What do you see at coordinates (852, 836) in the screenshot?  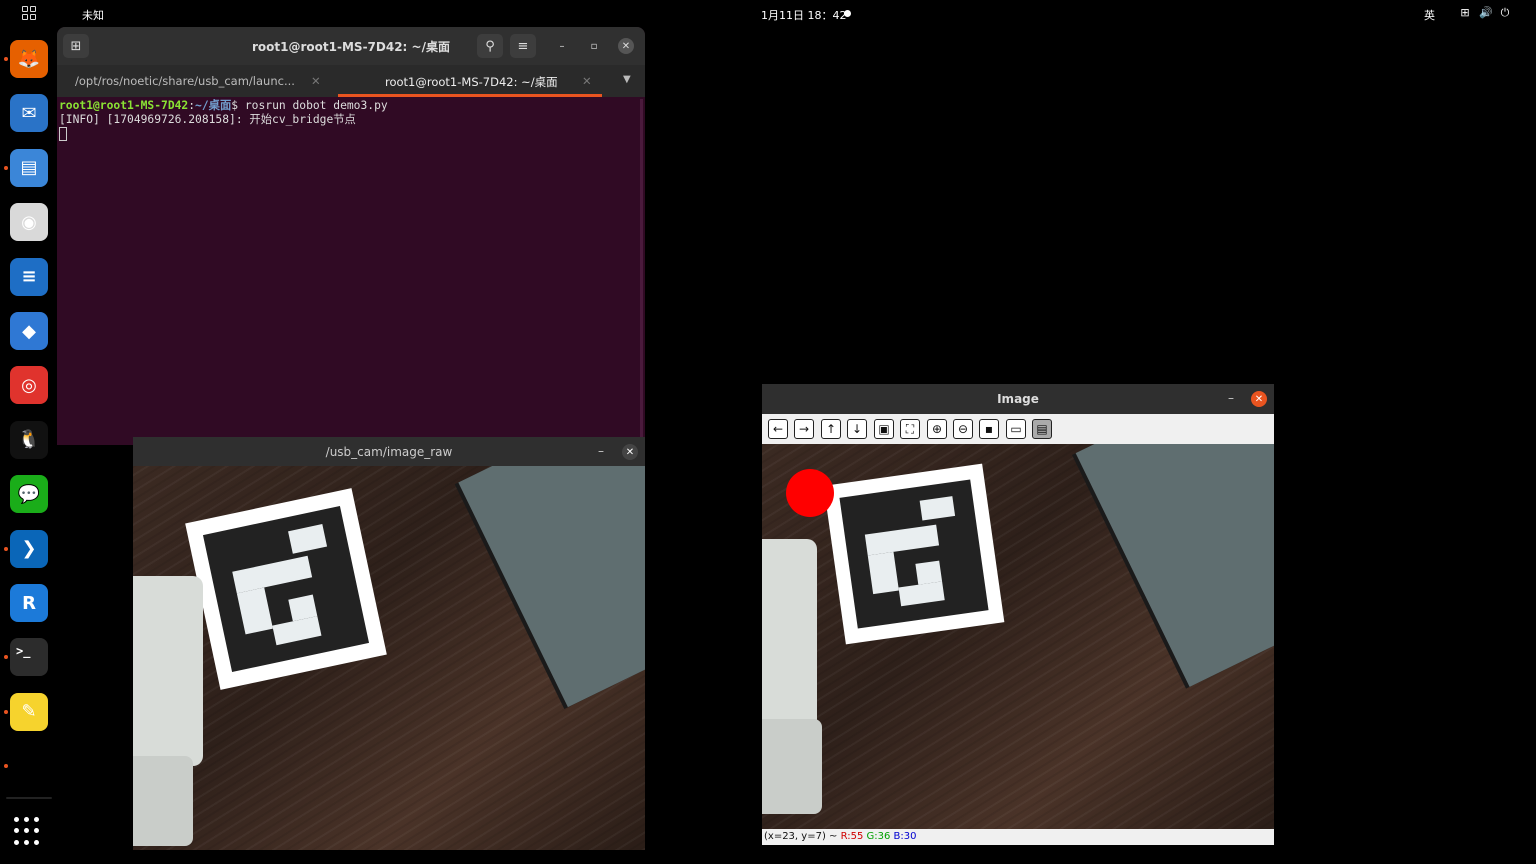 I see `status-red: R:55` at bounding box center [852, 836].